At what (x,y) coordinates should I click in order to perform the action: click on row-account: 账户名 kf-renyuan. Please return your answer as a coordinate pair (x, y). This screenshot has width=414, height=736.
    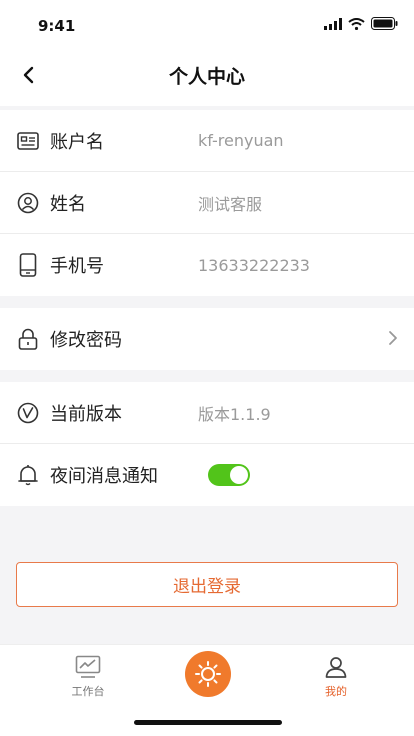
    Looking at the image, I should click on (207, 141).